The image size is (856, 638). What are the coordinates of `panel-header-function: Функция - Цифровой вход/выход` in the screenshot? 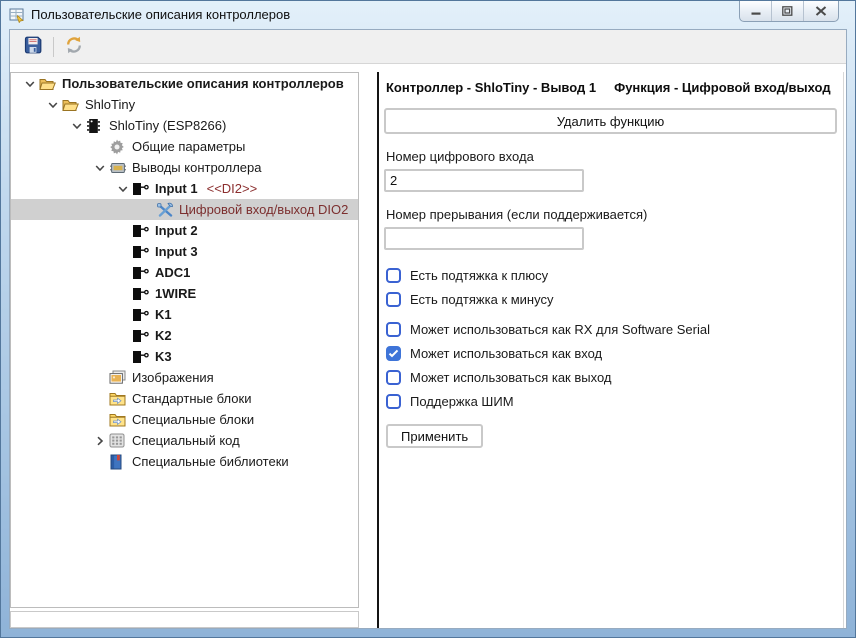 It's located at (722, 87).